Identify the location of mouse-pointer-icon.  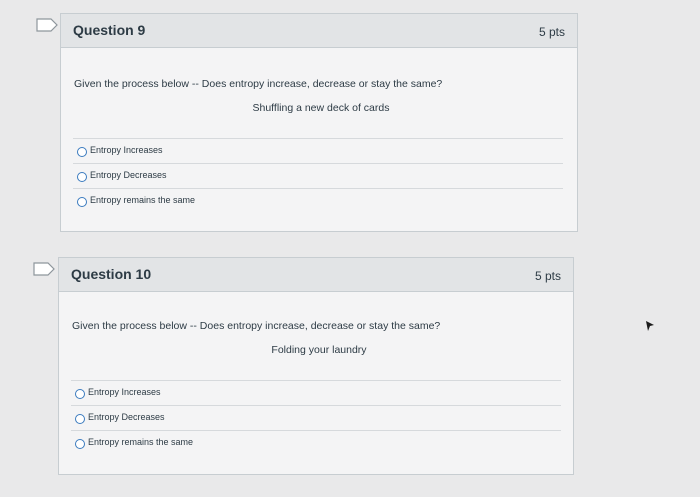
(650, 325).